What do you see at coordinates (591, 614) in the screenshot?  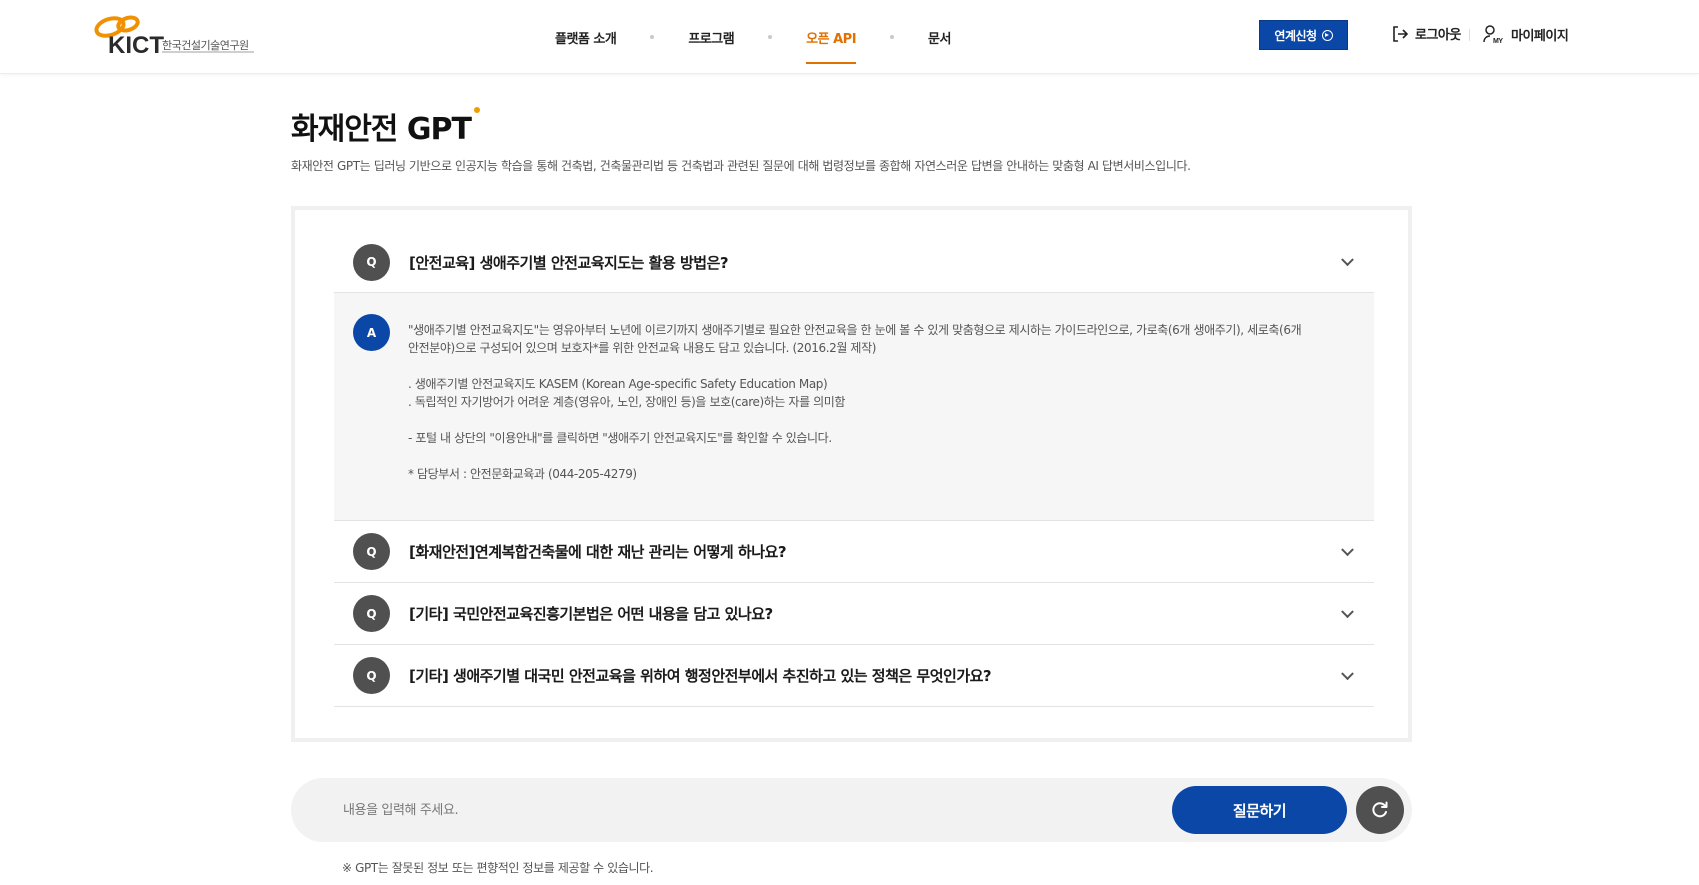 I see `faq-question-text: [기타] 국민안전교육진흥기본법은 어떤 내용을 담고 있나요?` at bounding box center [591, 614].